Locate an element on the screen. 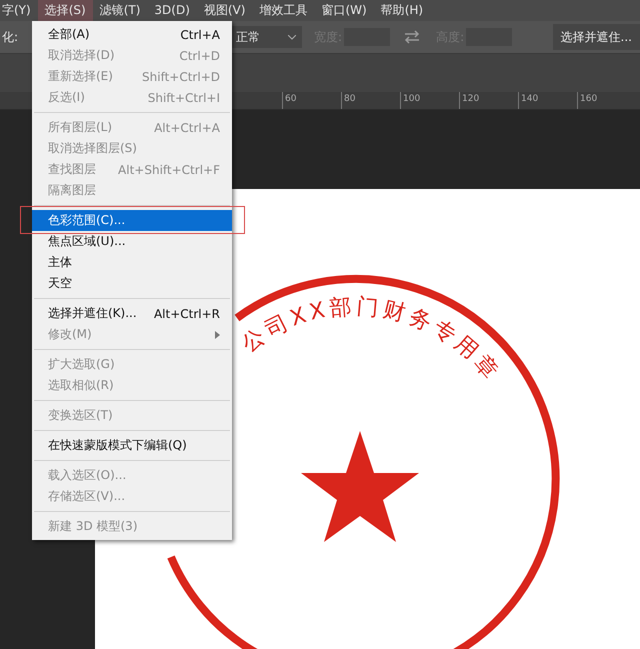 This screenshot has width=640, height=649. ruler-label: 80 is located at coordinates (370, 100).